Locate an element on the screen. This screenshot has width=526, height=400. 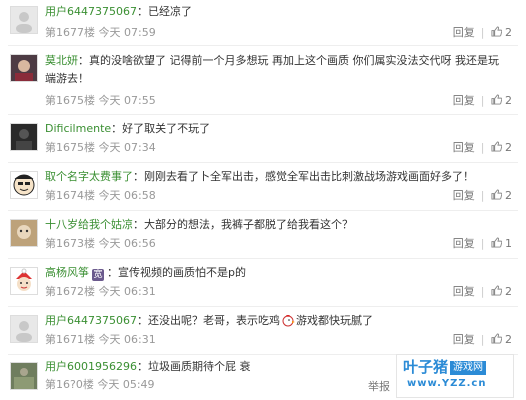
comment-username: 莫北妍 is located at coordinates (61, 60).